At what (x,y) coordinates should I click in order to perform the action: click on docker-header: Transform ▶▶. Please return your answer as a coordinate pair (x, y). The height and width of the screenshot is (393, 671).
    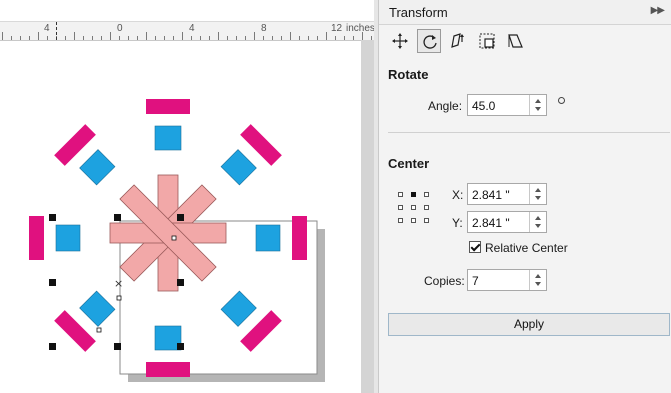
    Looking at the image, I should click on (525, 12).